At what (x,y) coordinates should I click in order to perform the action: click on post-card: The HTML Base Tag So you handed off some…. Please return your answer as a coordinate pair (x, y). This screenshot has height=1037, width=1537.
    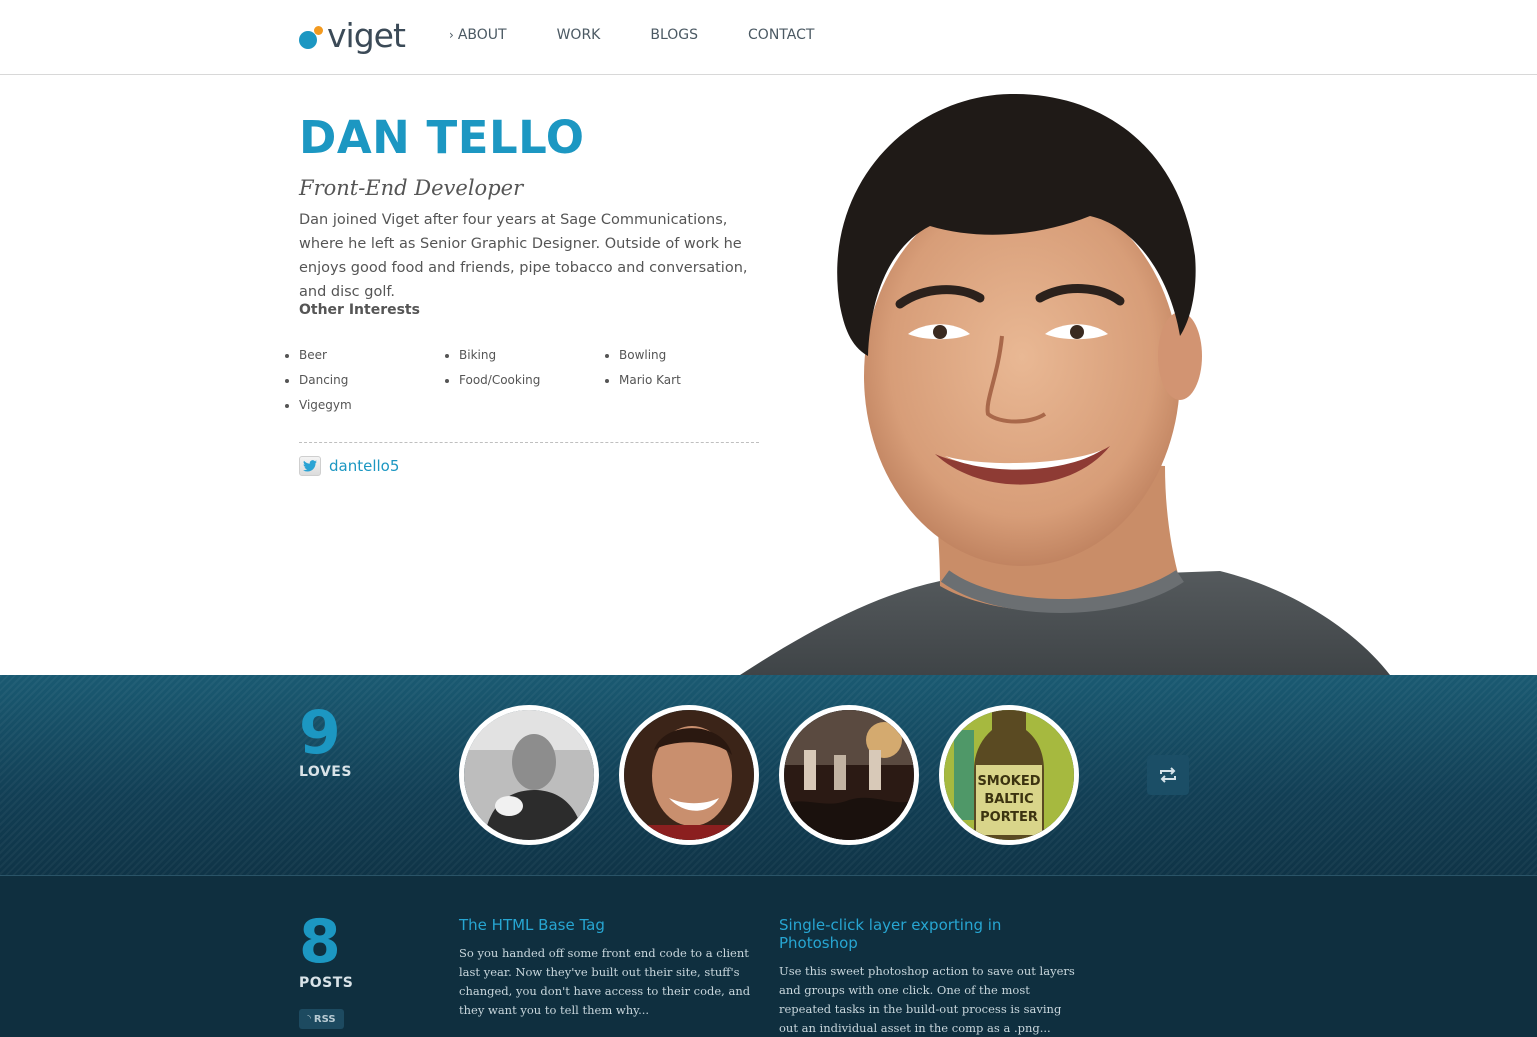
    Looking at the image, I should click on (609, 968).